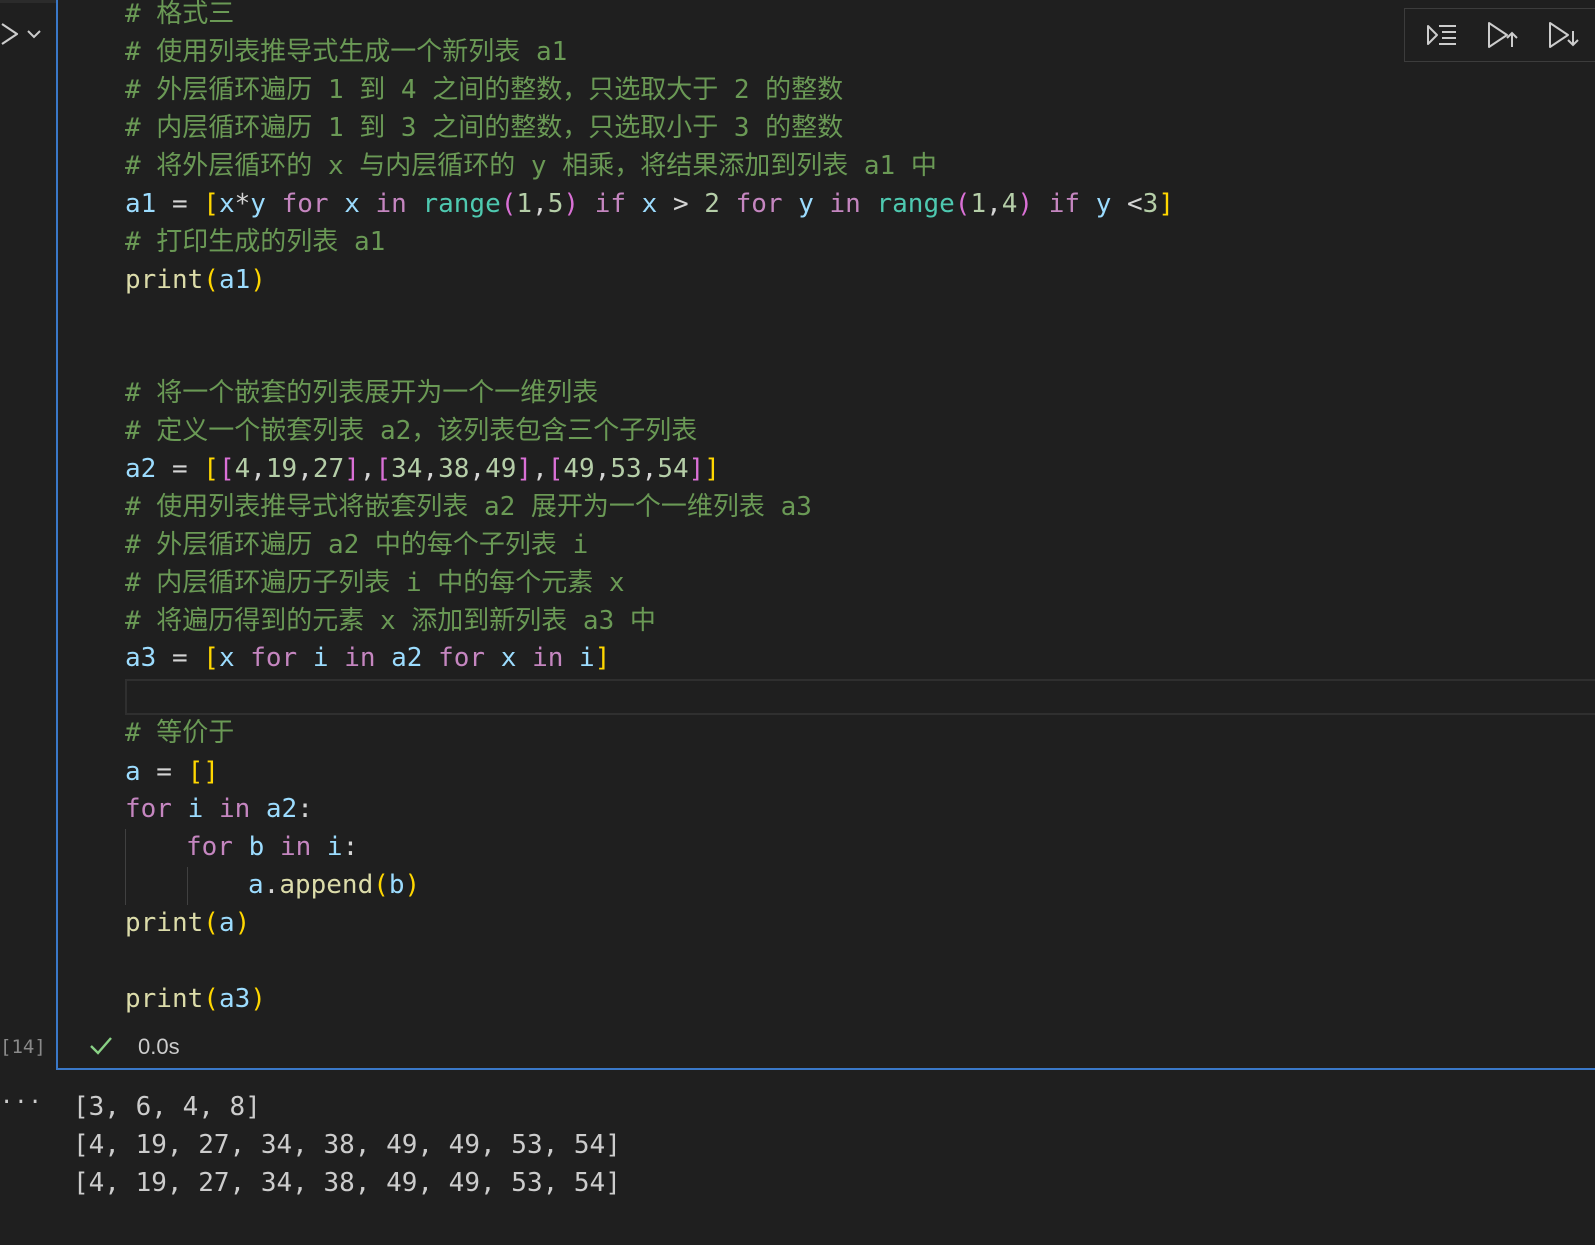 The width and height of the screenshot is (1595, 1245). I want to click on run-cell-icon, so click(10, 34).